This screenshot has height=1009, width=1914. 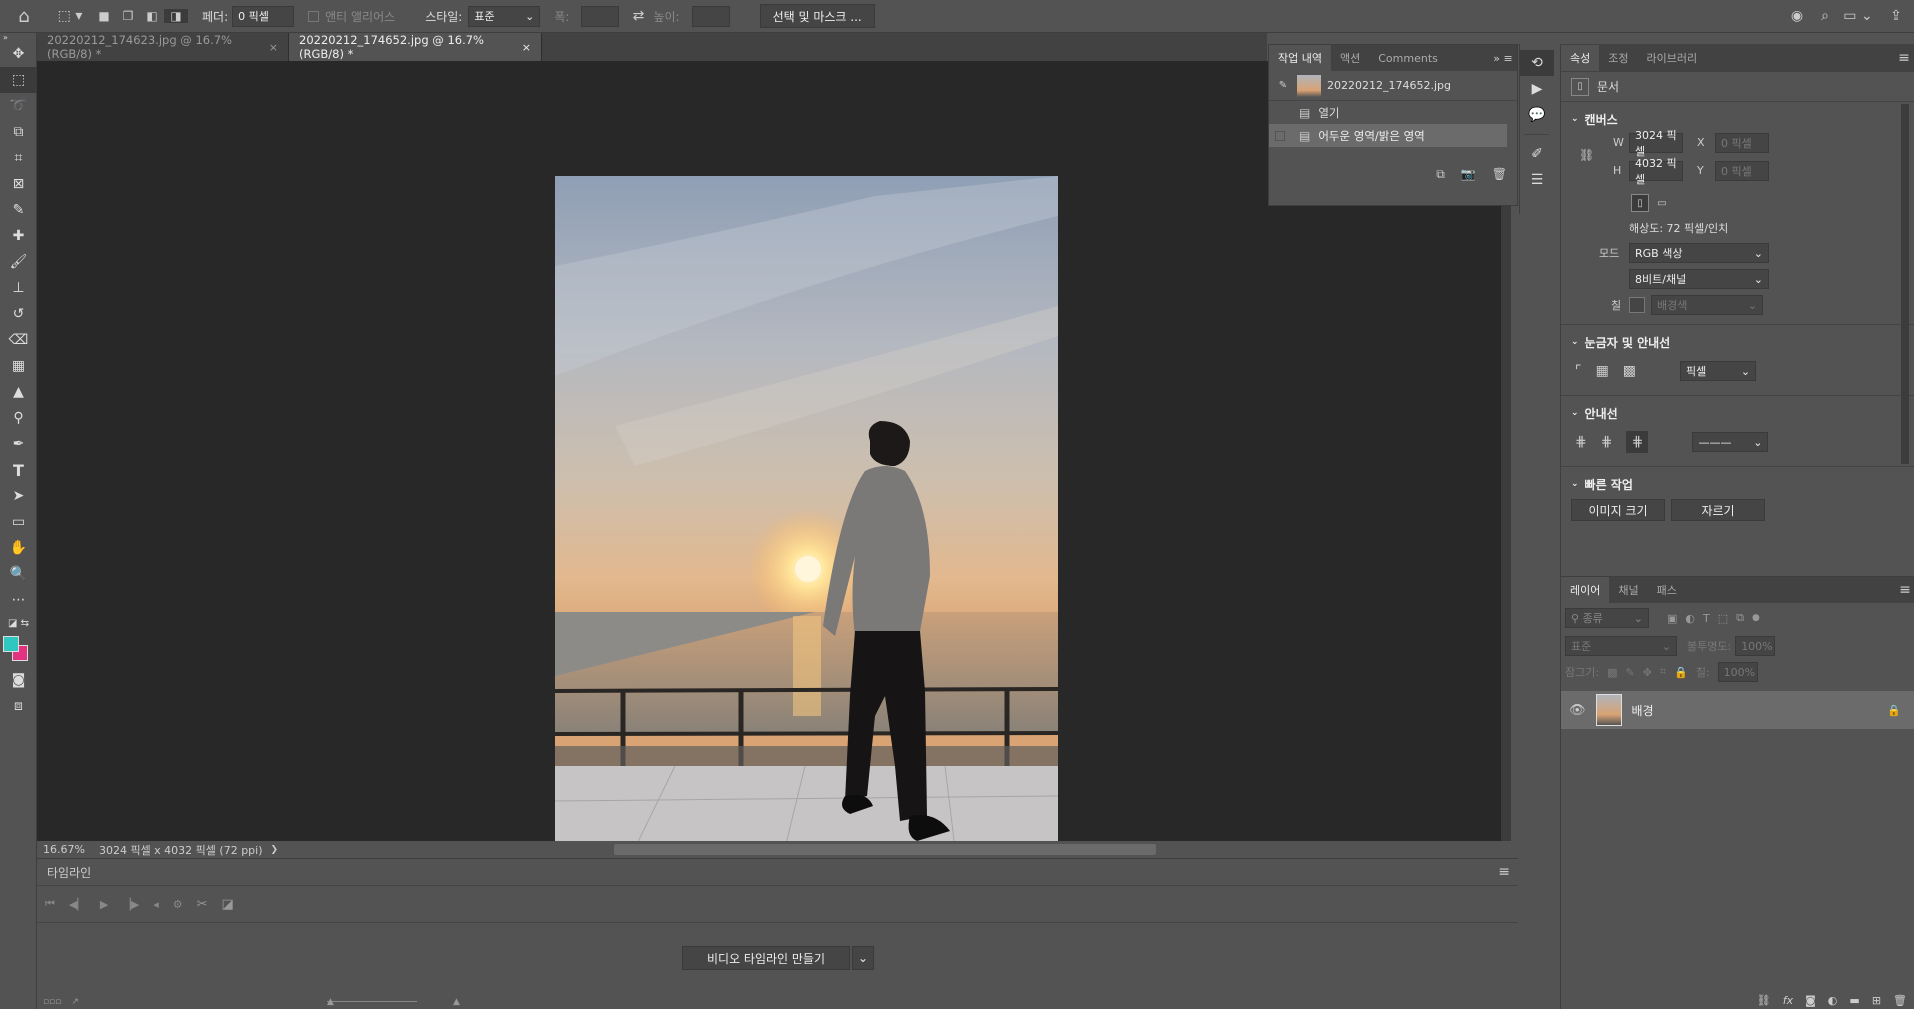 I want to click on style-select: 표준 ⌄, so click(x=504, y=16).